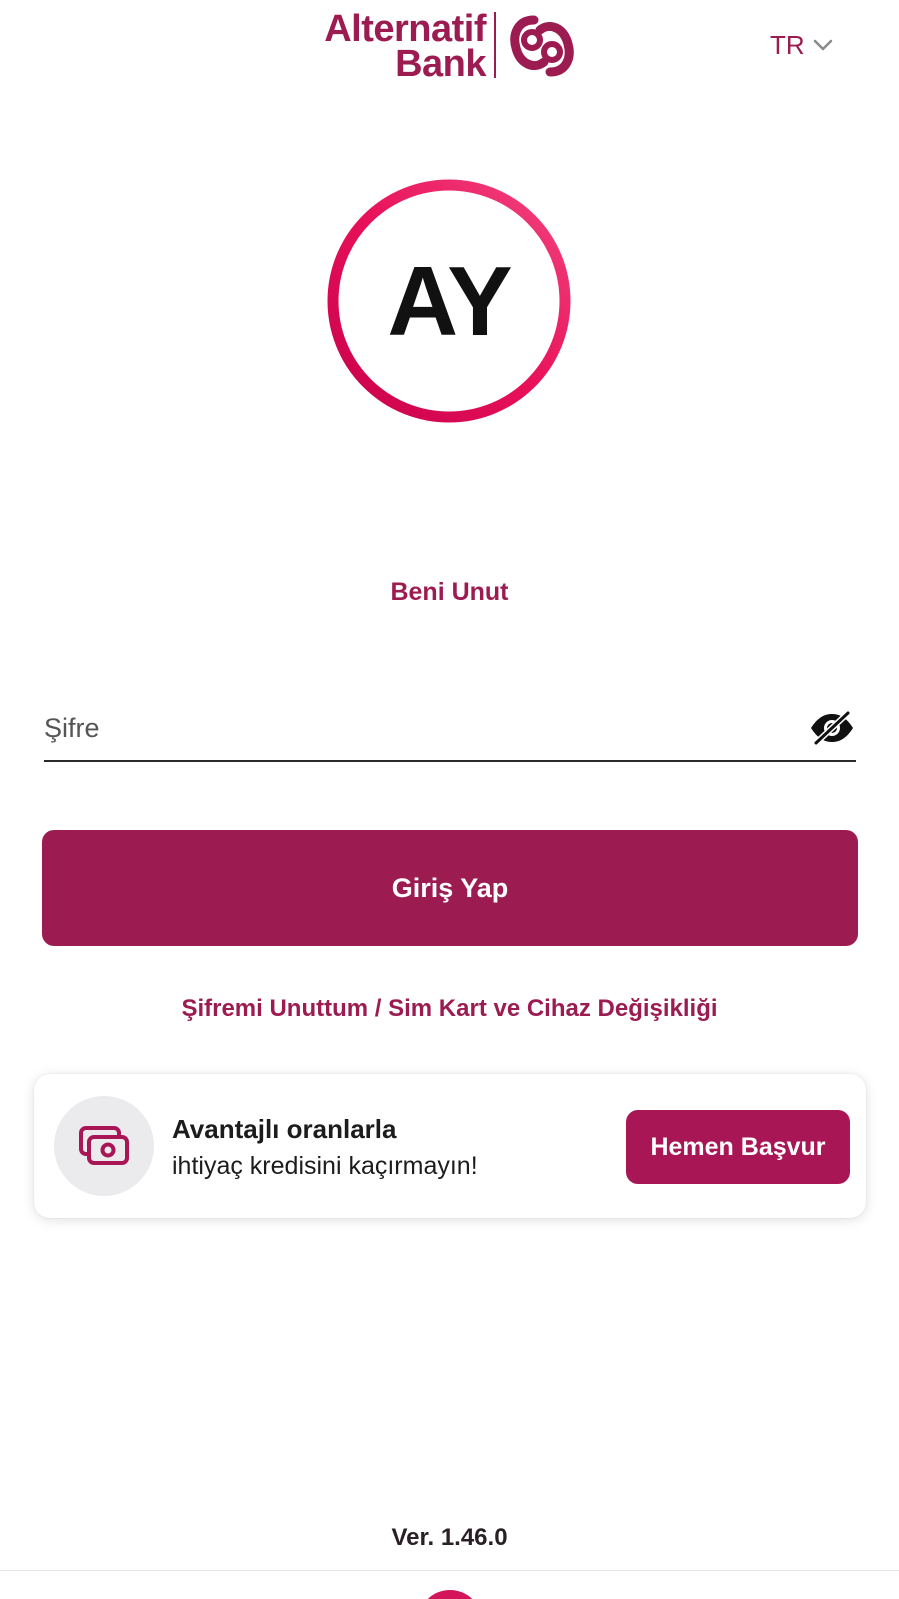  I want to click on bottom-nav-button, so click(450, 1594).